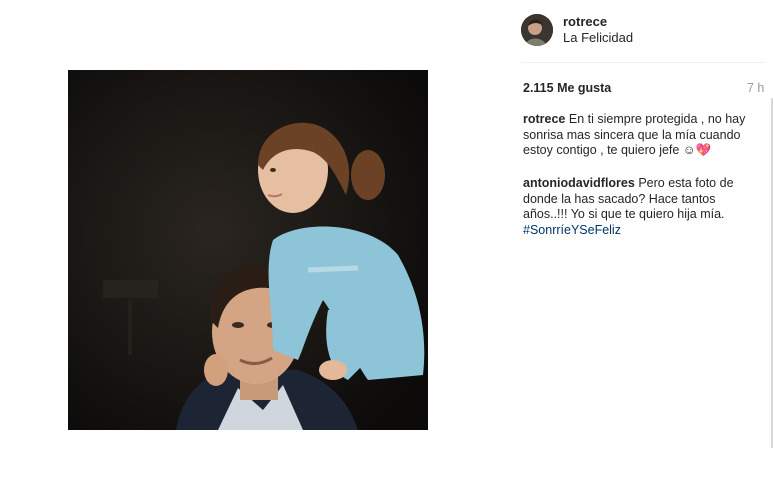 The width and height of the screenshot is (773, 500). I want to click on profile-avatar, so click(537, 30).